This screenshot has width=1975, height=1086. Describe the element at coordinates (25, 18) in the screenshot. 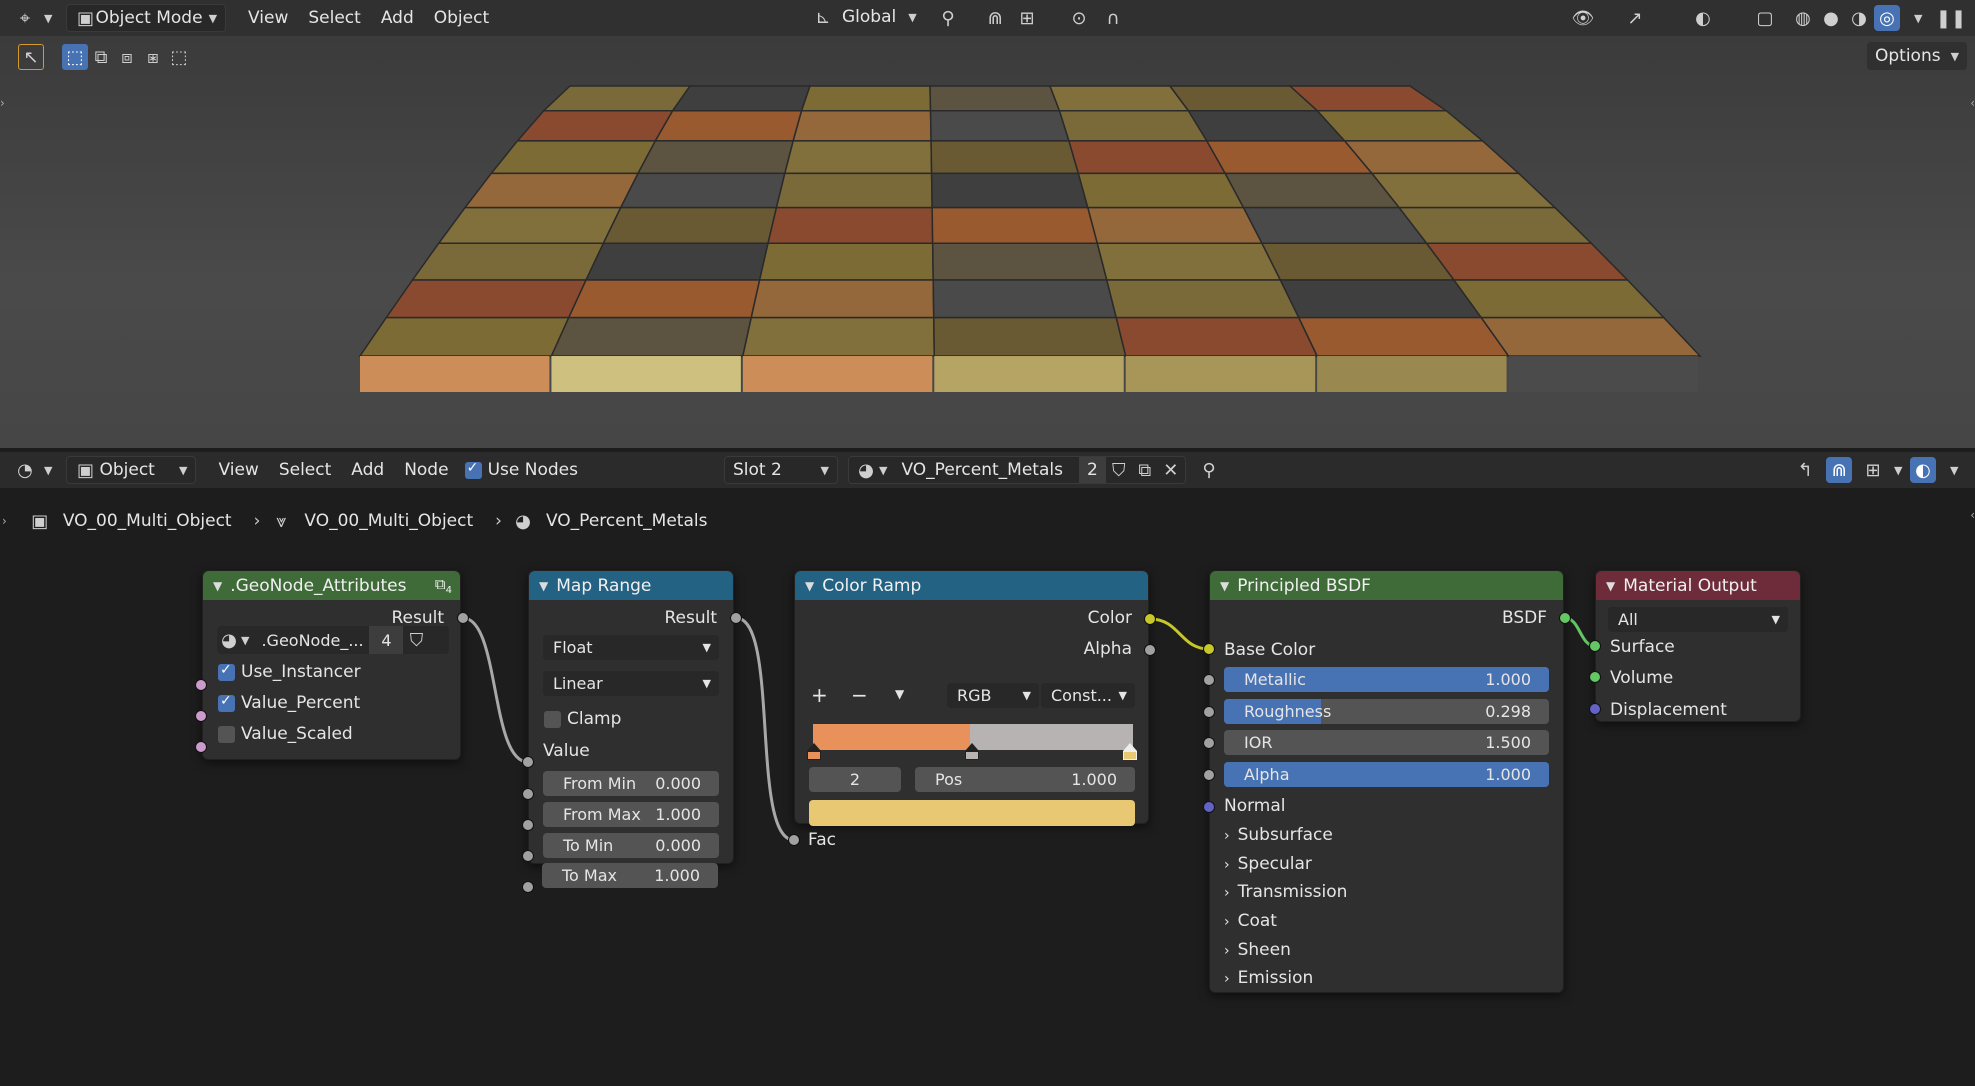

I see `editor-type-icon: ⌖` at that location.